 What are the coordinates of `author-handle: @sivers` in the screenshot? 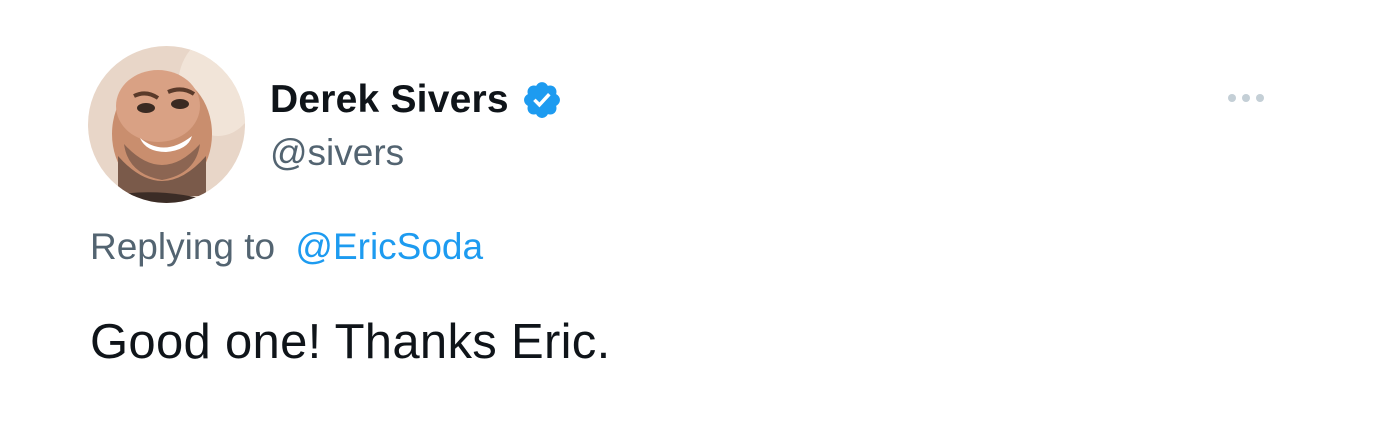 It's located at (337, 153).